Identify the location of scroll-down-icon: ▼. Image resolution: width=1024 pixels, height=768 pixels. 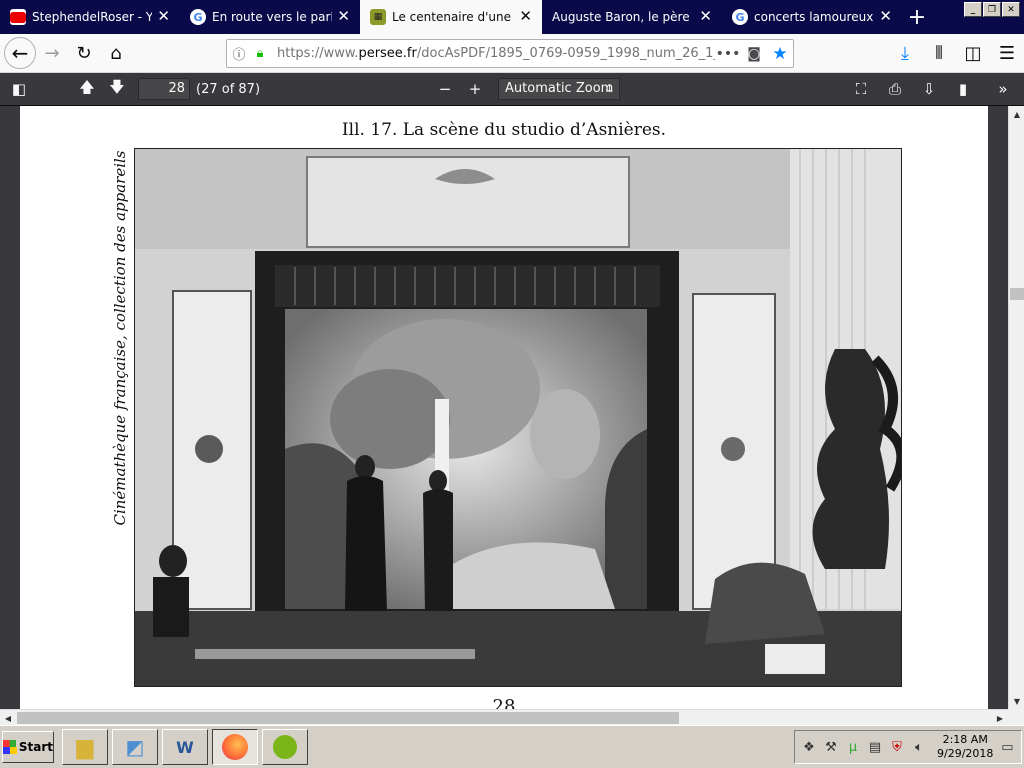
(1016, 701).